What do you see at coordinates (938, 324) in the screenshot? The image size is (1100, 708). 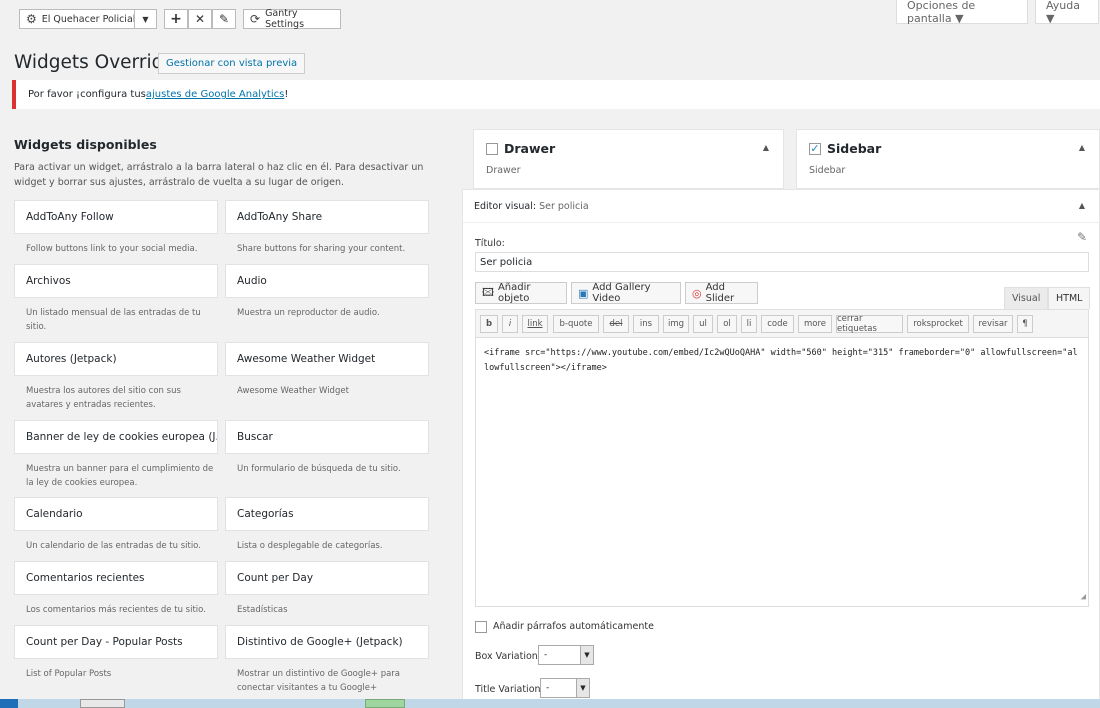 I see `quicktag-roksprocket: roksprocket` at bounding box center [938, 324].